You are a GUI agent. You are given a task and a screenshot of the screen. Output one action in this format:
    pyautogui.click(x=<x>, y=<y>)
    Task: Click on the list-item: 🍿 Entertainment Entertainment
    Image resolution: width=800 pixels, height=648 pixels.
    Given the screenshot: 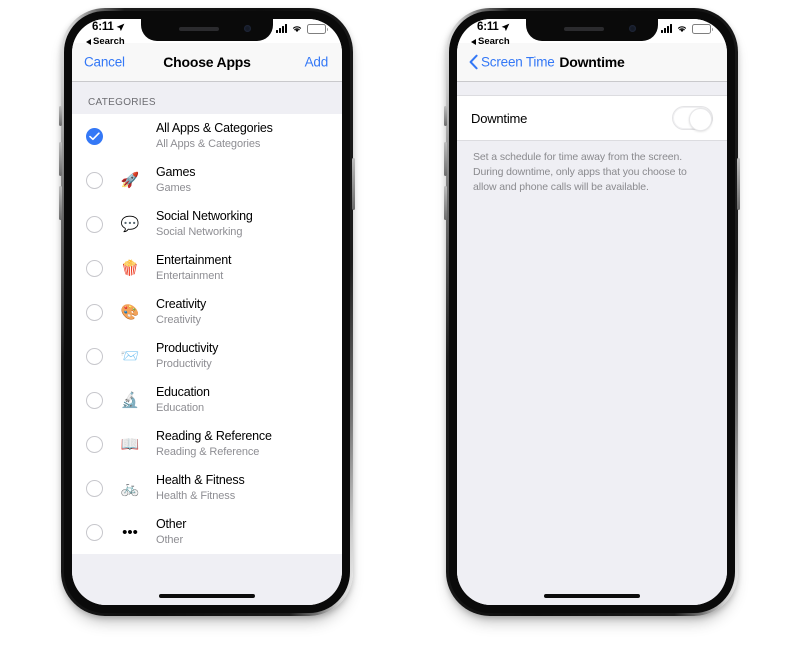 What is the action you would take?
    pyautogui.click(x=207, y=268)
    